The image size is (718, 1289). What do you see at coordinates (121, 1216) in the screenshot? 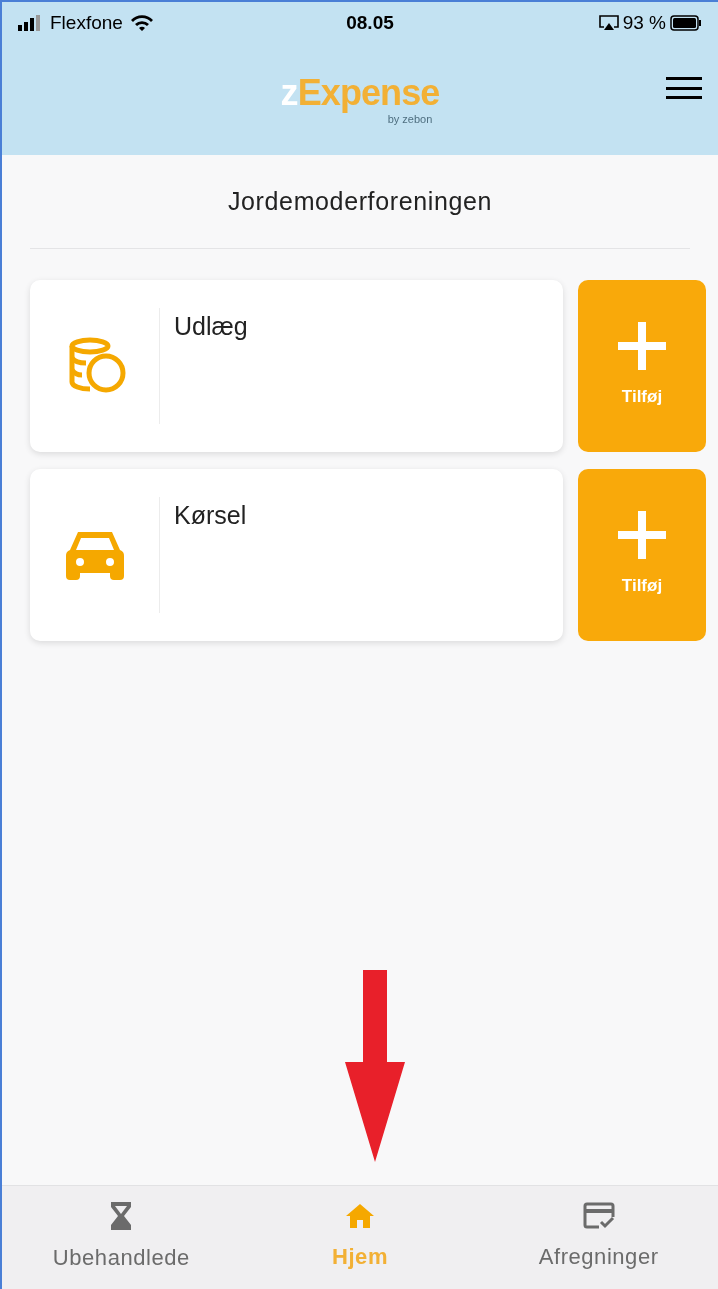
I see `hourglass-icon` at bounding box center [121, 1216].